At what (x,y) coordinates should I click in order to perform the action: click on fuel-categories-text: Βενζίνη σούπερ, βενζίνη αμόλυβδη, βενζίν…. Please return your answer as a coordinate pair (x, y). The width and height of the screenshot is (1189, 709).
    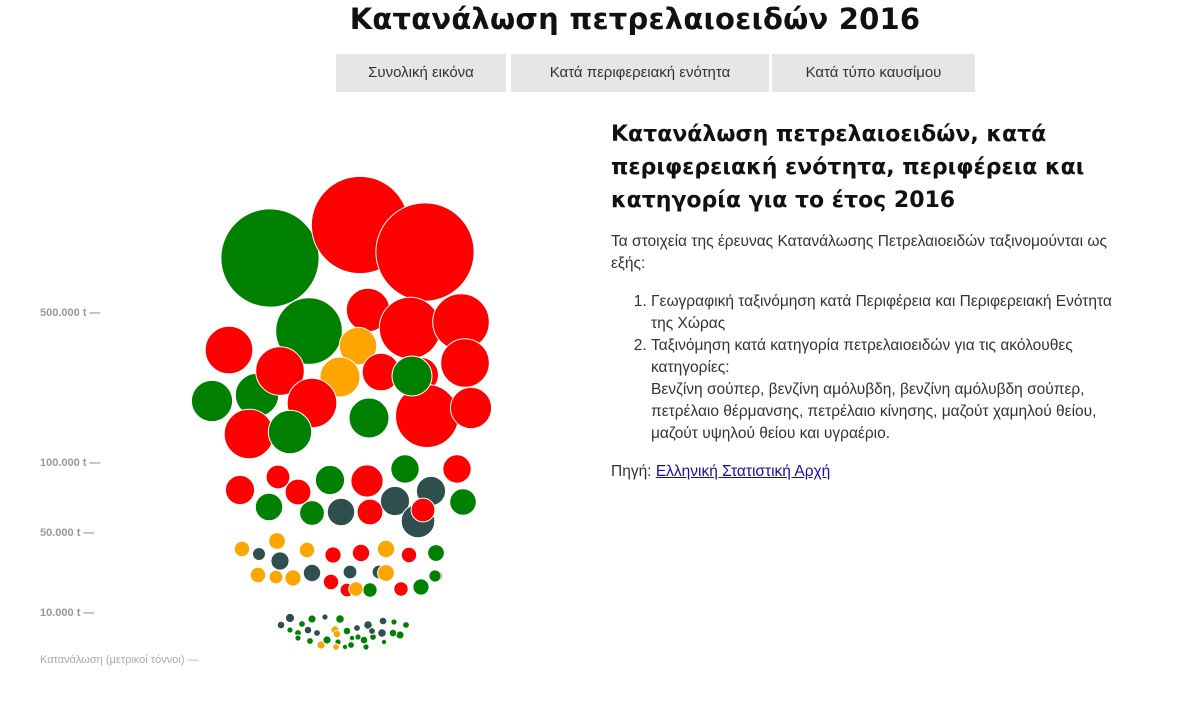
    Looking at the image, I should click on (874, 411).